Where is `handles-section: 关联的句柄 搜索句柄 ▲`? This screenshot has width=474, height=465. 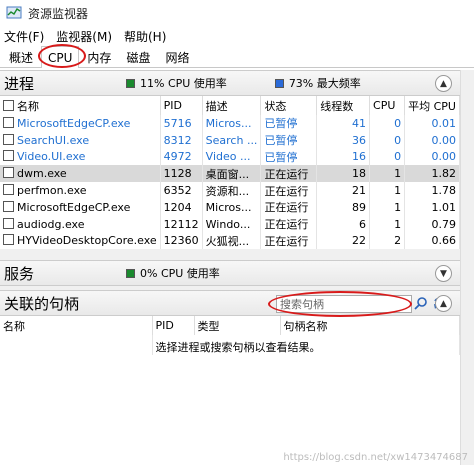 handles-section: 关联的句柄 搜索句柄 ▲ is located at coordinates (230, 303).